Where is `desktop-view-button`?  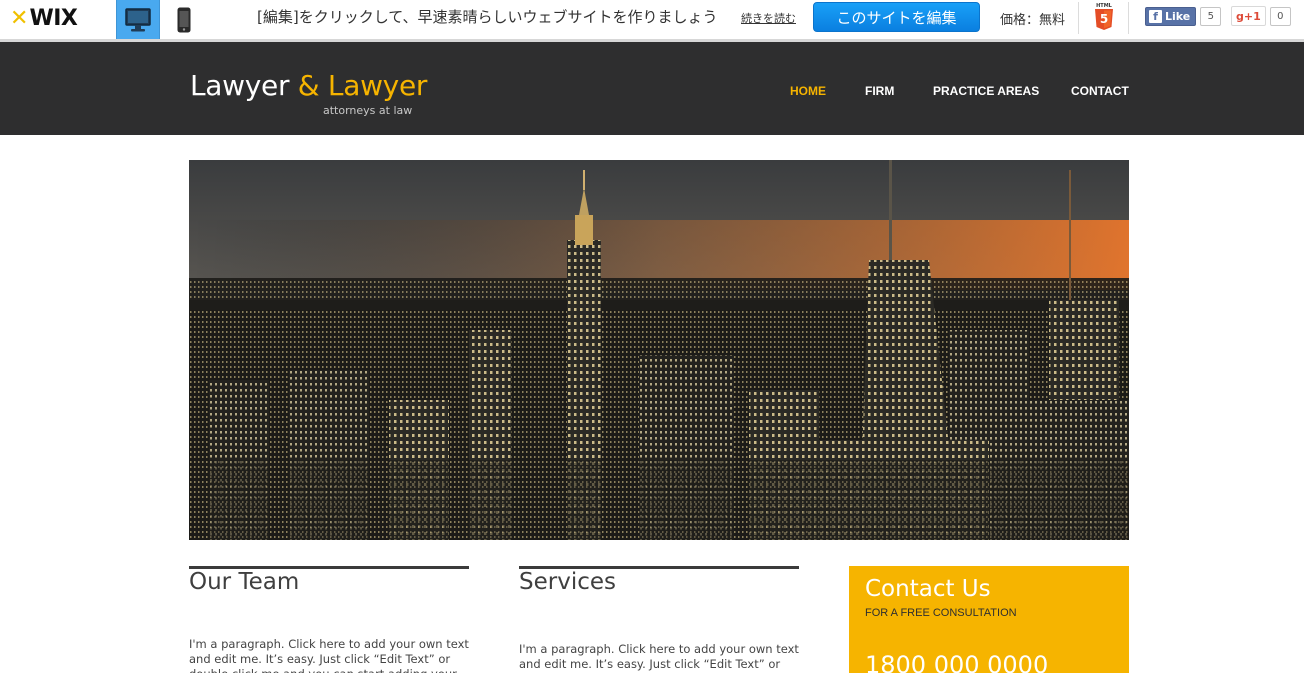
desktop-view-button is located at coordinates (138, 19).